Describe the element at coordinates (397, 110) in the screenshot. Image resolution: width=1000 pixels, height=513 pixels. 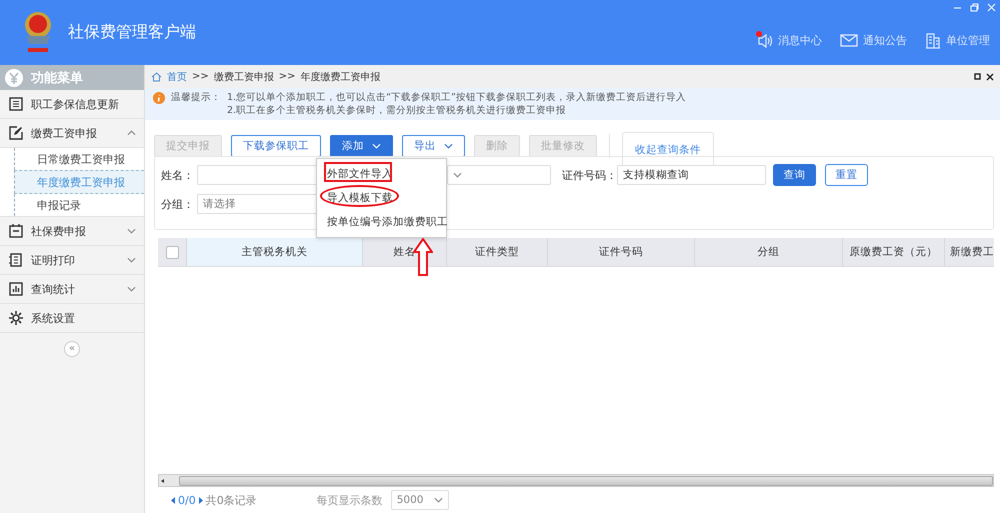
I see `notice-text: 2.职工在多个主管税务机关参保时，需分别按主管税务机关进行缴费工资申报` at that location.